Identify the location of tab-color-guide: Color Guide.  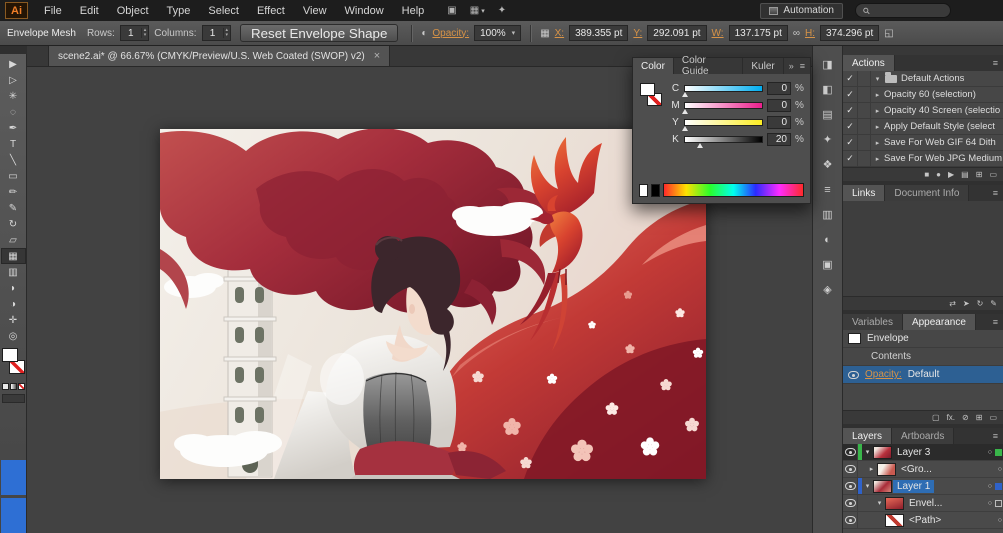
(709, 66).